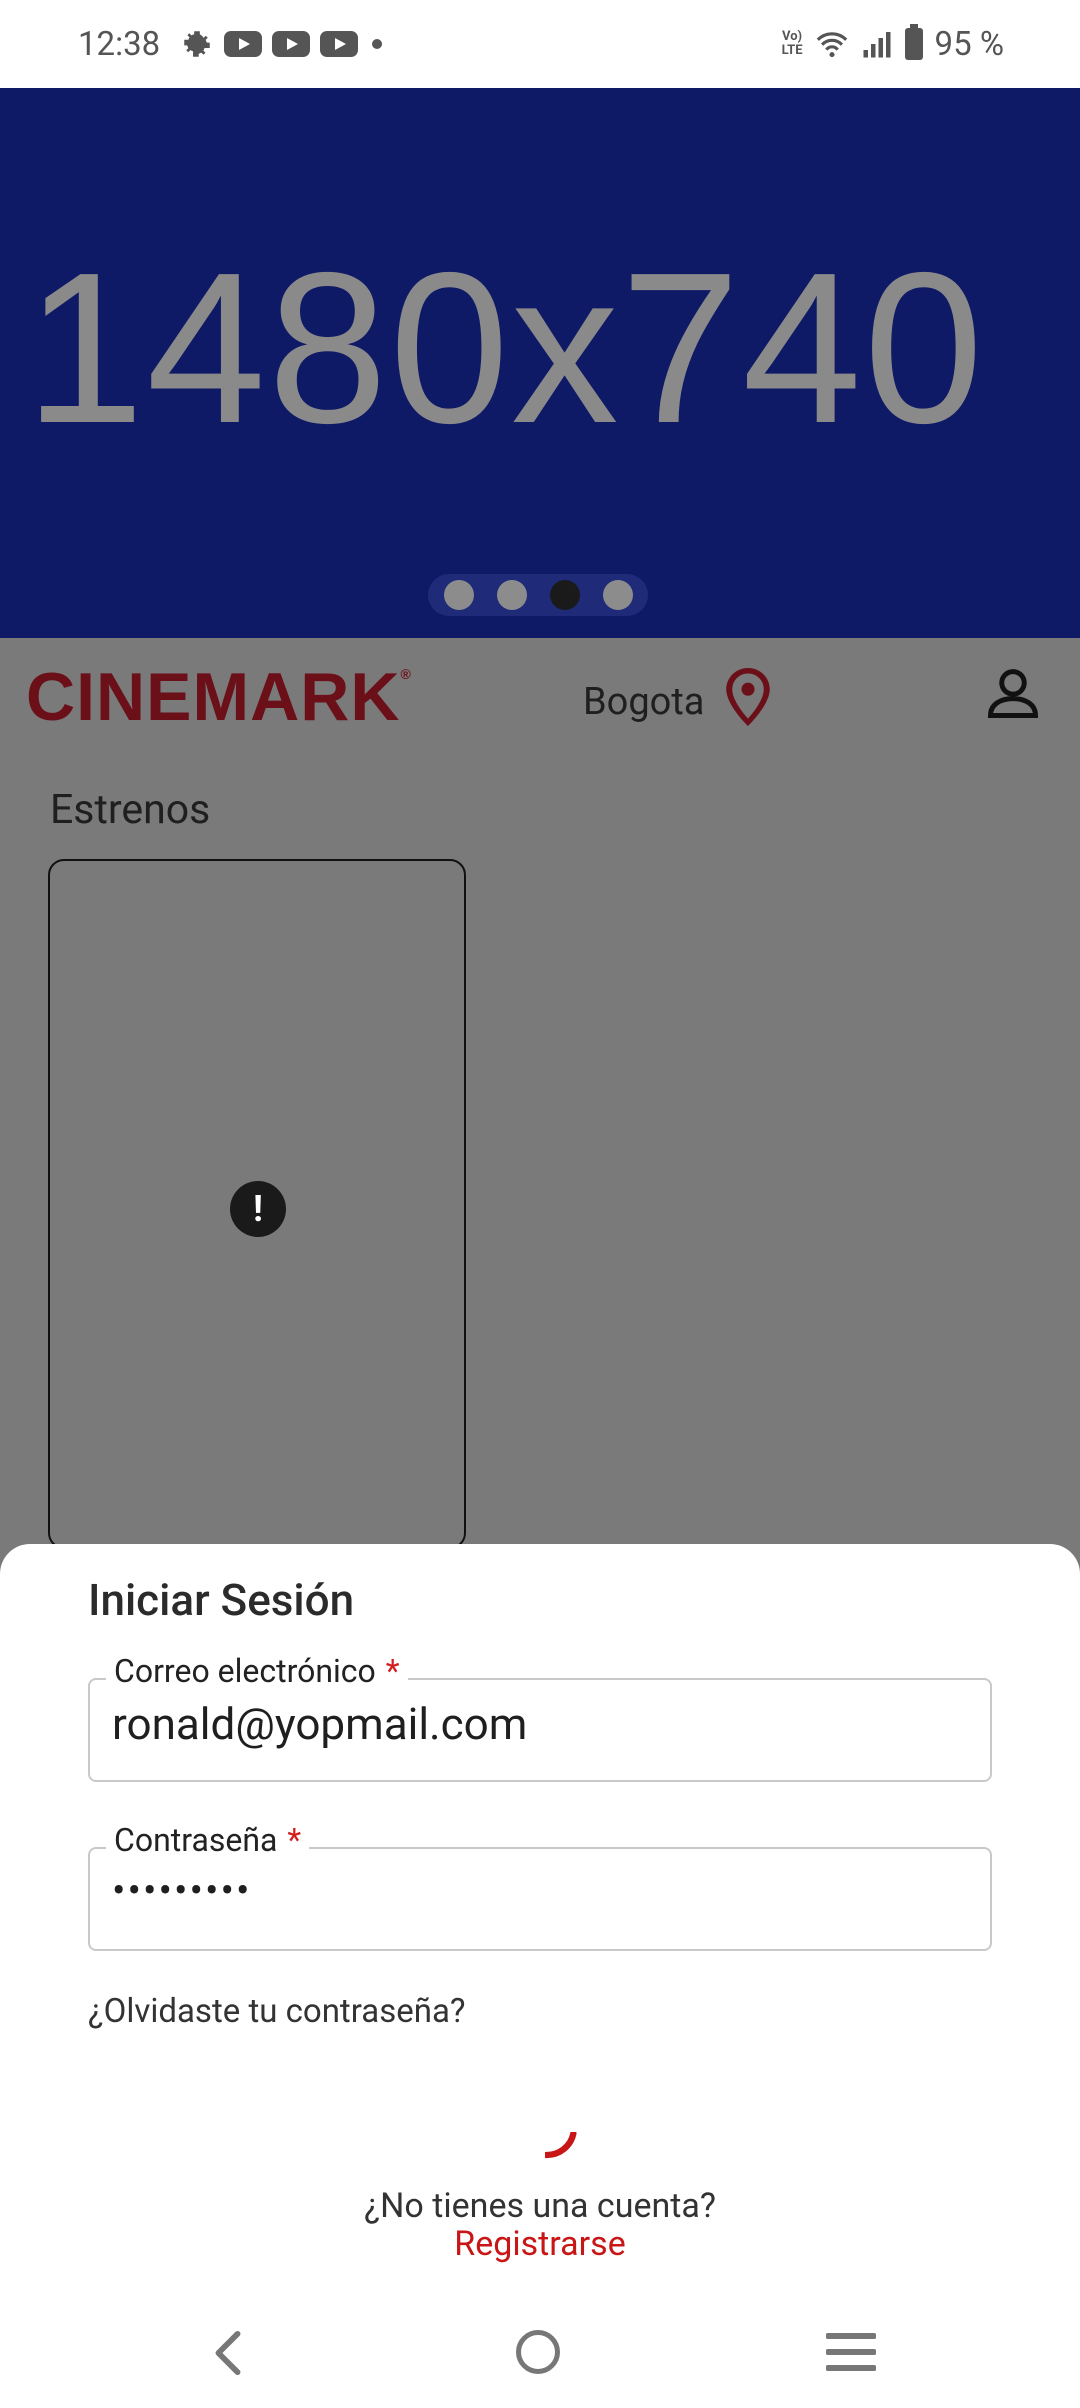  What do you see at coordinates (540, 44) in the screenshot?
I see `status-bar: 12:38 Vo) LTE 95 %` at bounding box center [540, 44].